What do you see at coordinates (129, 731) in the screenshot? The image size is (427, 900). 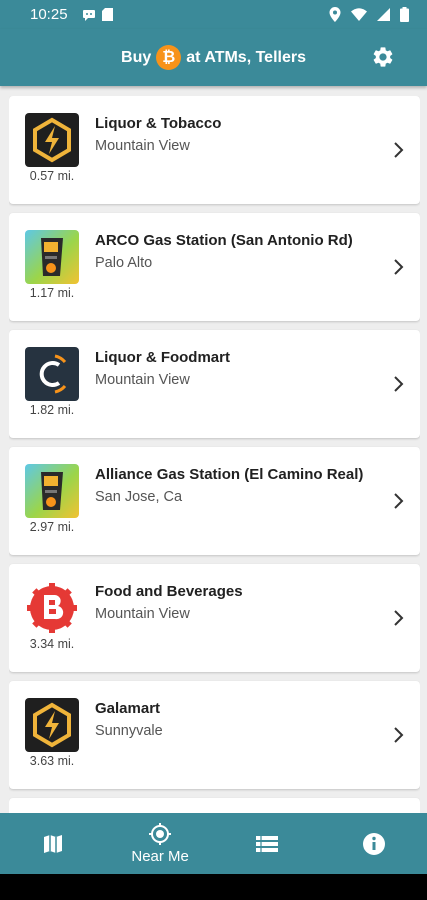 I see `location-city: Sunnyvale` at bounding box center [129, 731].